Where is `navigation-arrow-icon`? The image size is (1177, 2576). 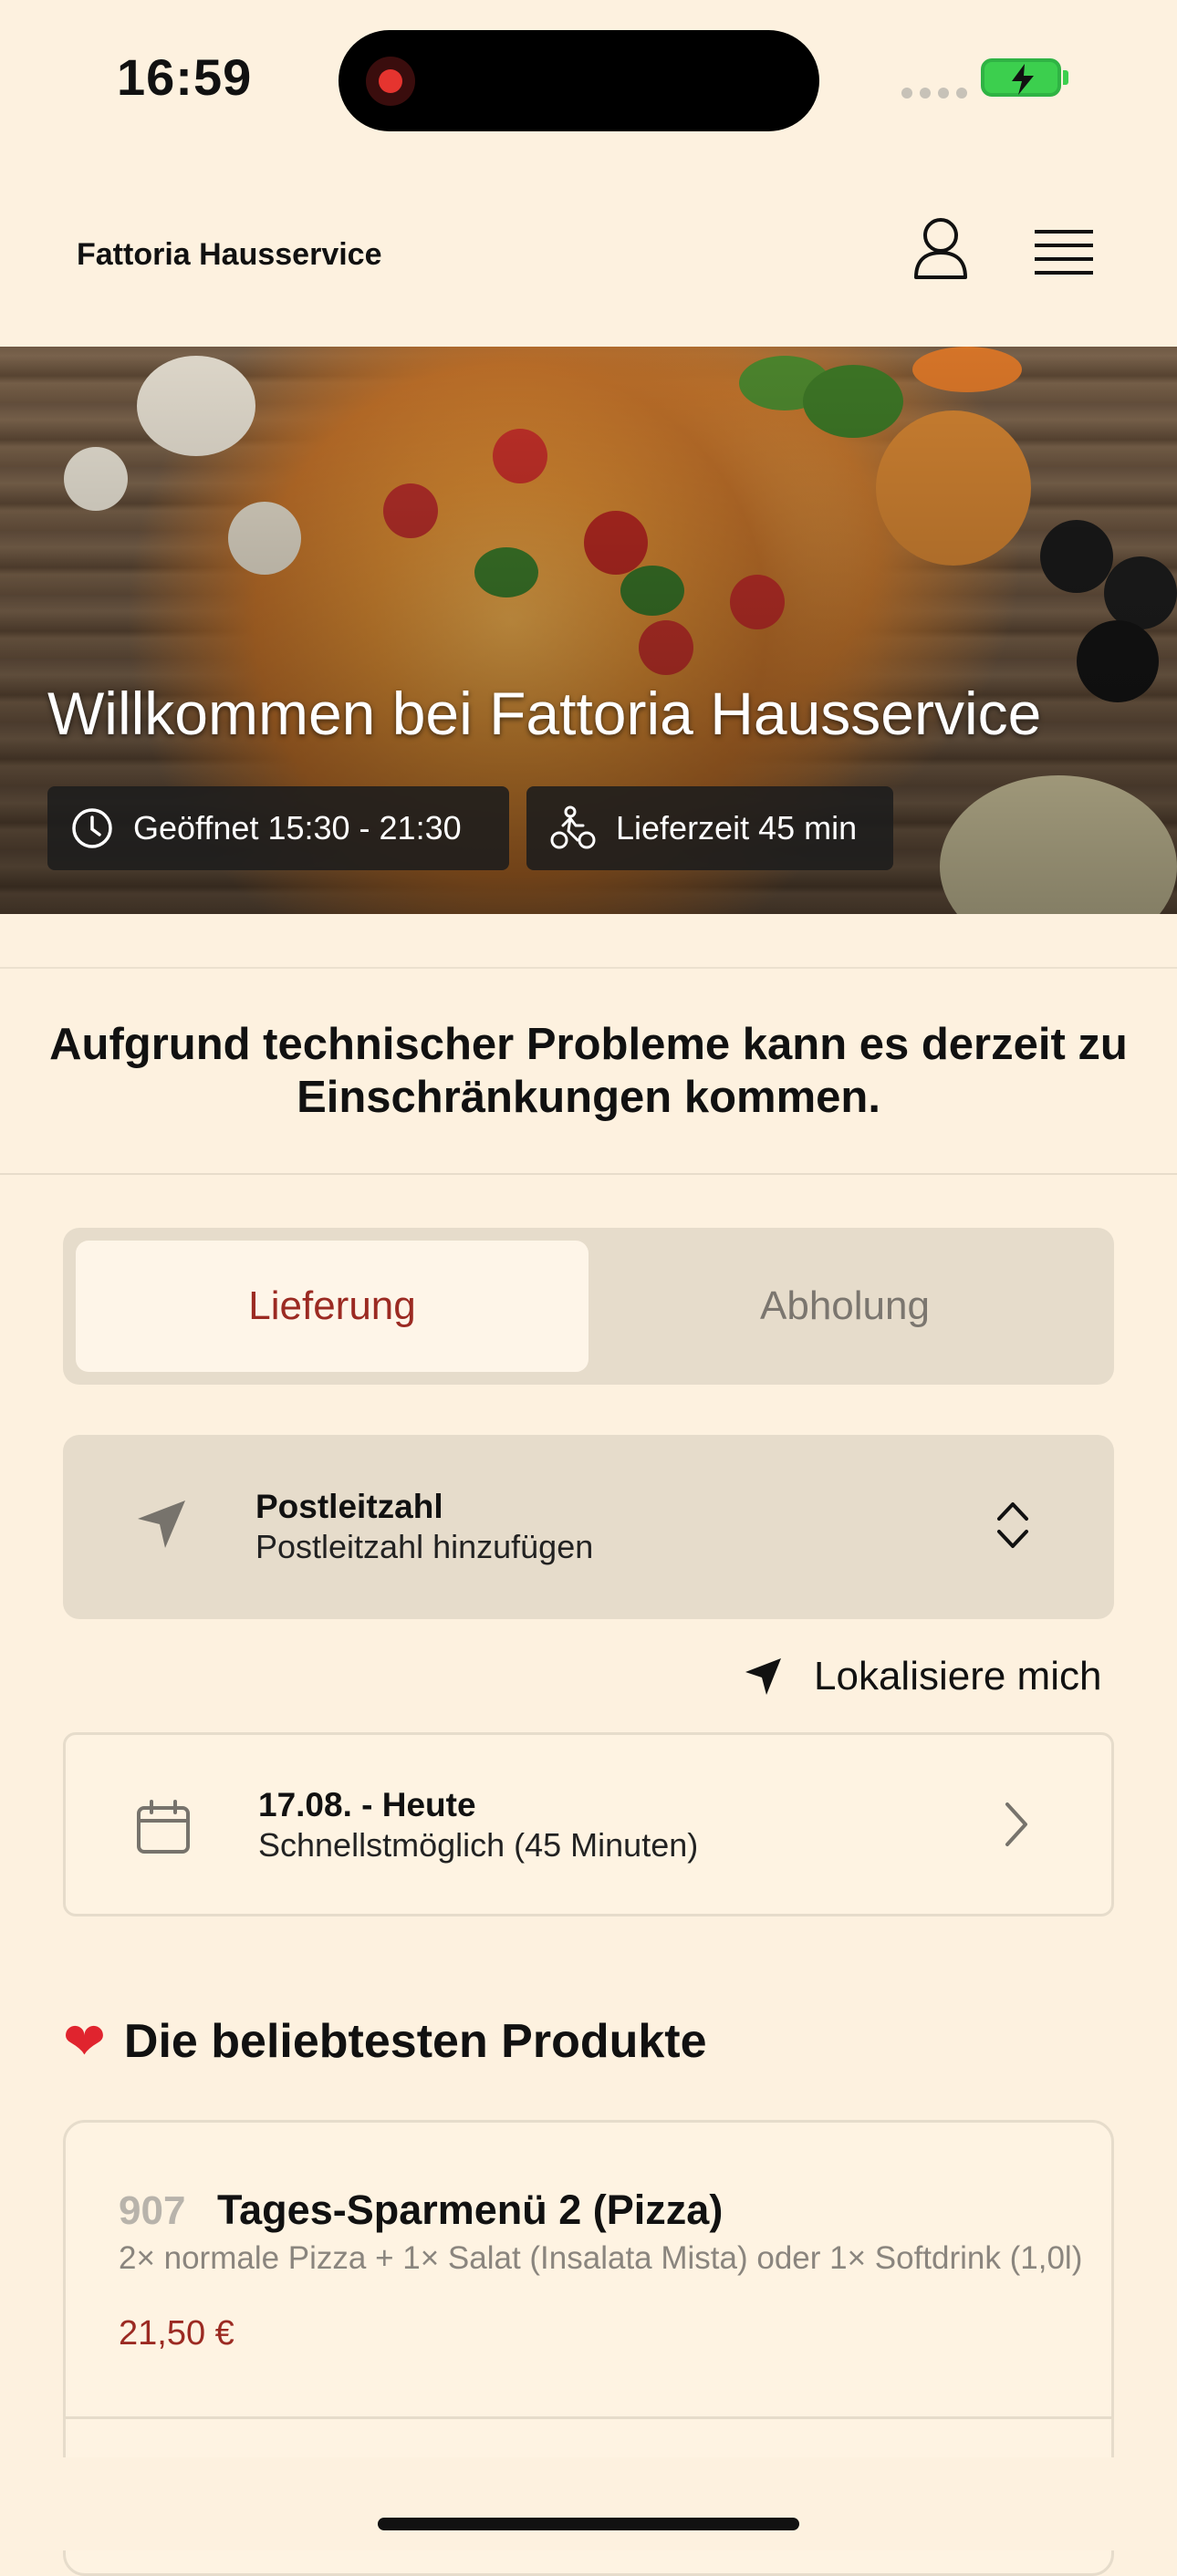 navigation-arrow-icon is located at coordinates (162, 1524).